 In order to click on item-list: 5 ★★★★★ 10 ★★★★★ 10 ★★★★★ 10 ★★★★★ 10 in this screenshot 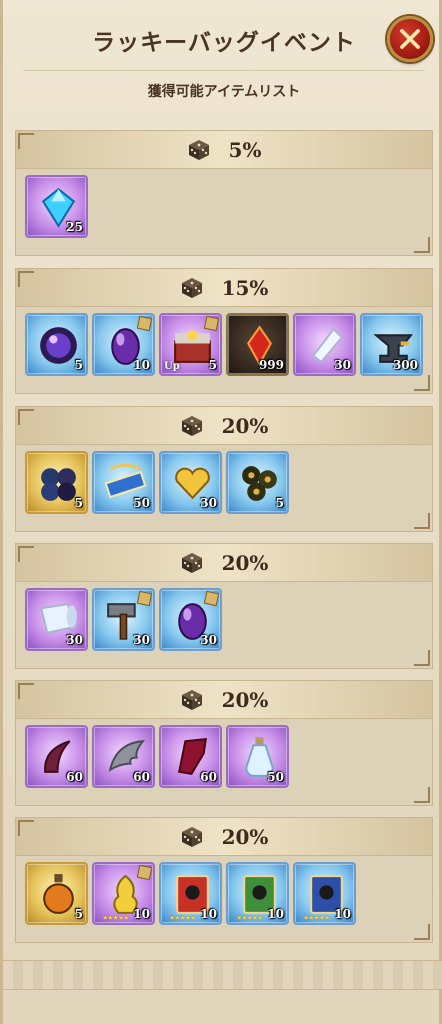, I will do `click(224, 890)`.